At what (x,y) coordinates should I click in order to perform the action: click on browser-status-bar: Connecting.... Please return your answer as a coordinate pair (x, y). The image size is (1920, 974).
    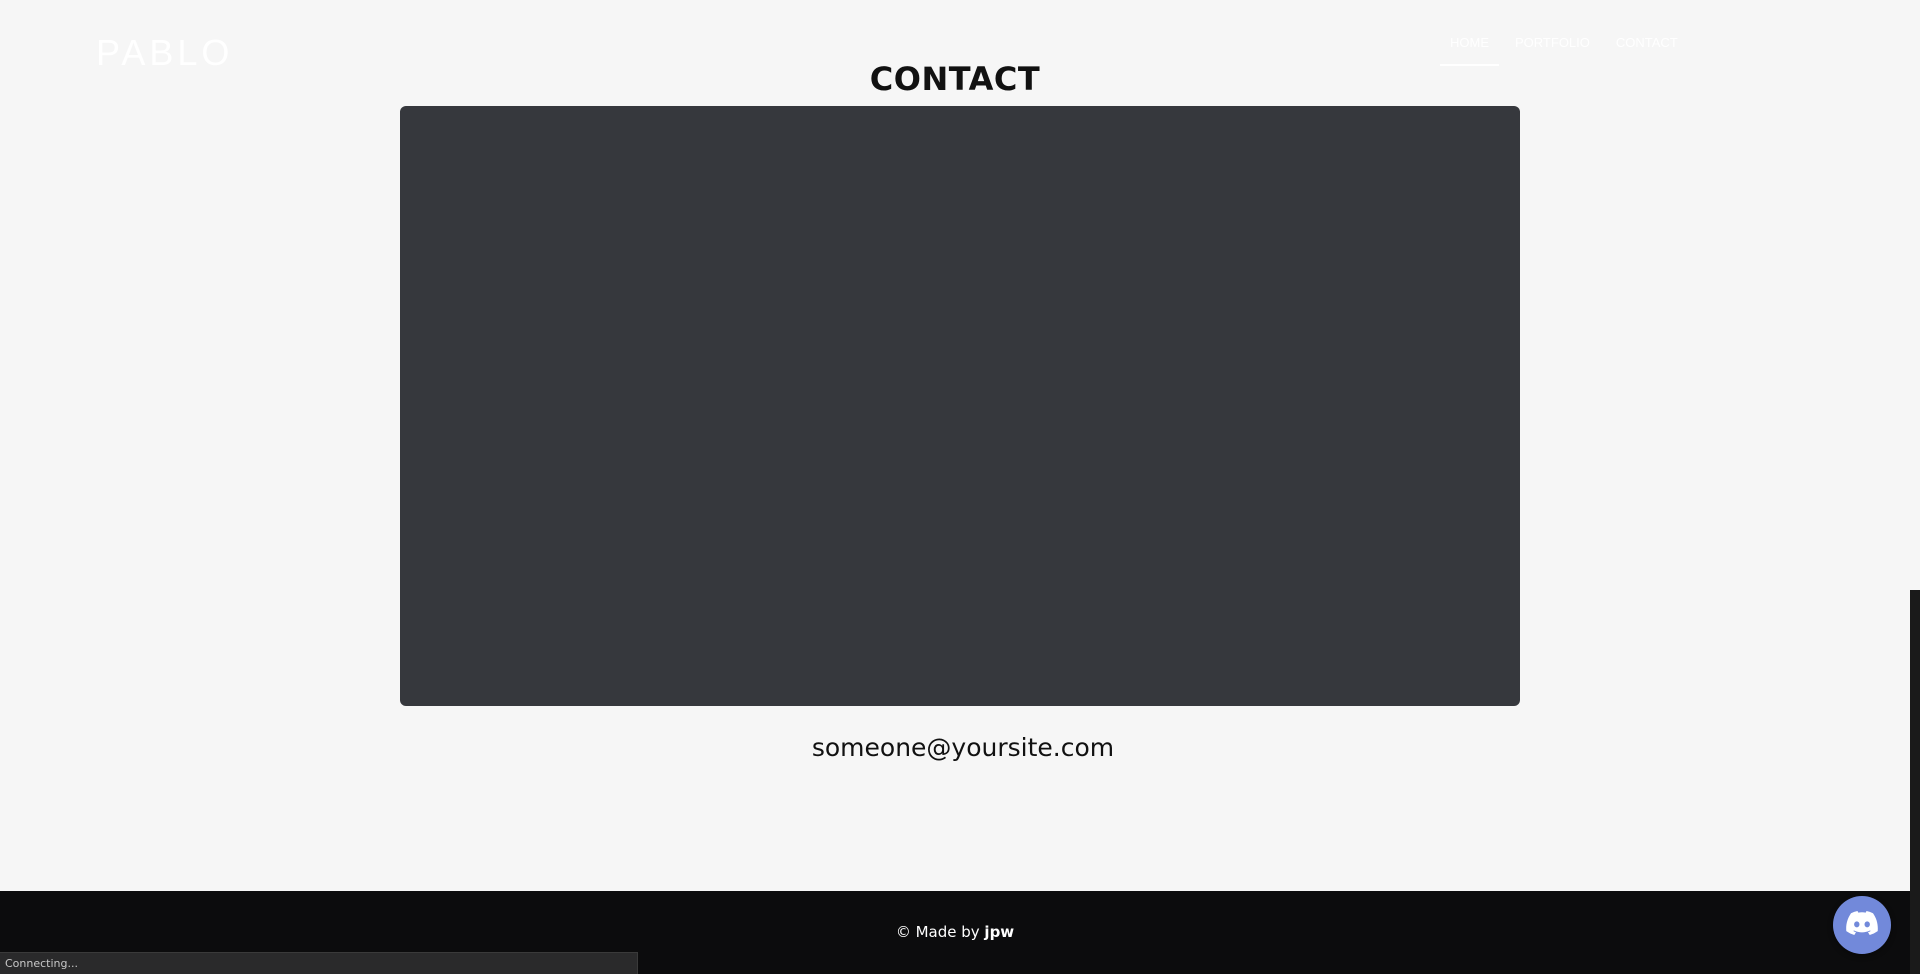
    Looking at the image, I should click on (319, 963).